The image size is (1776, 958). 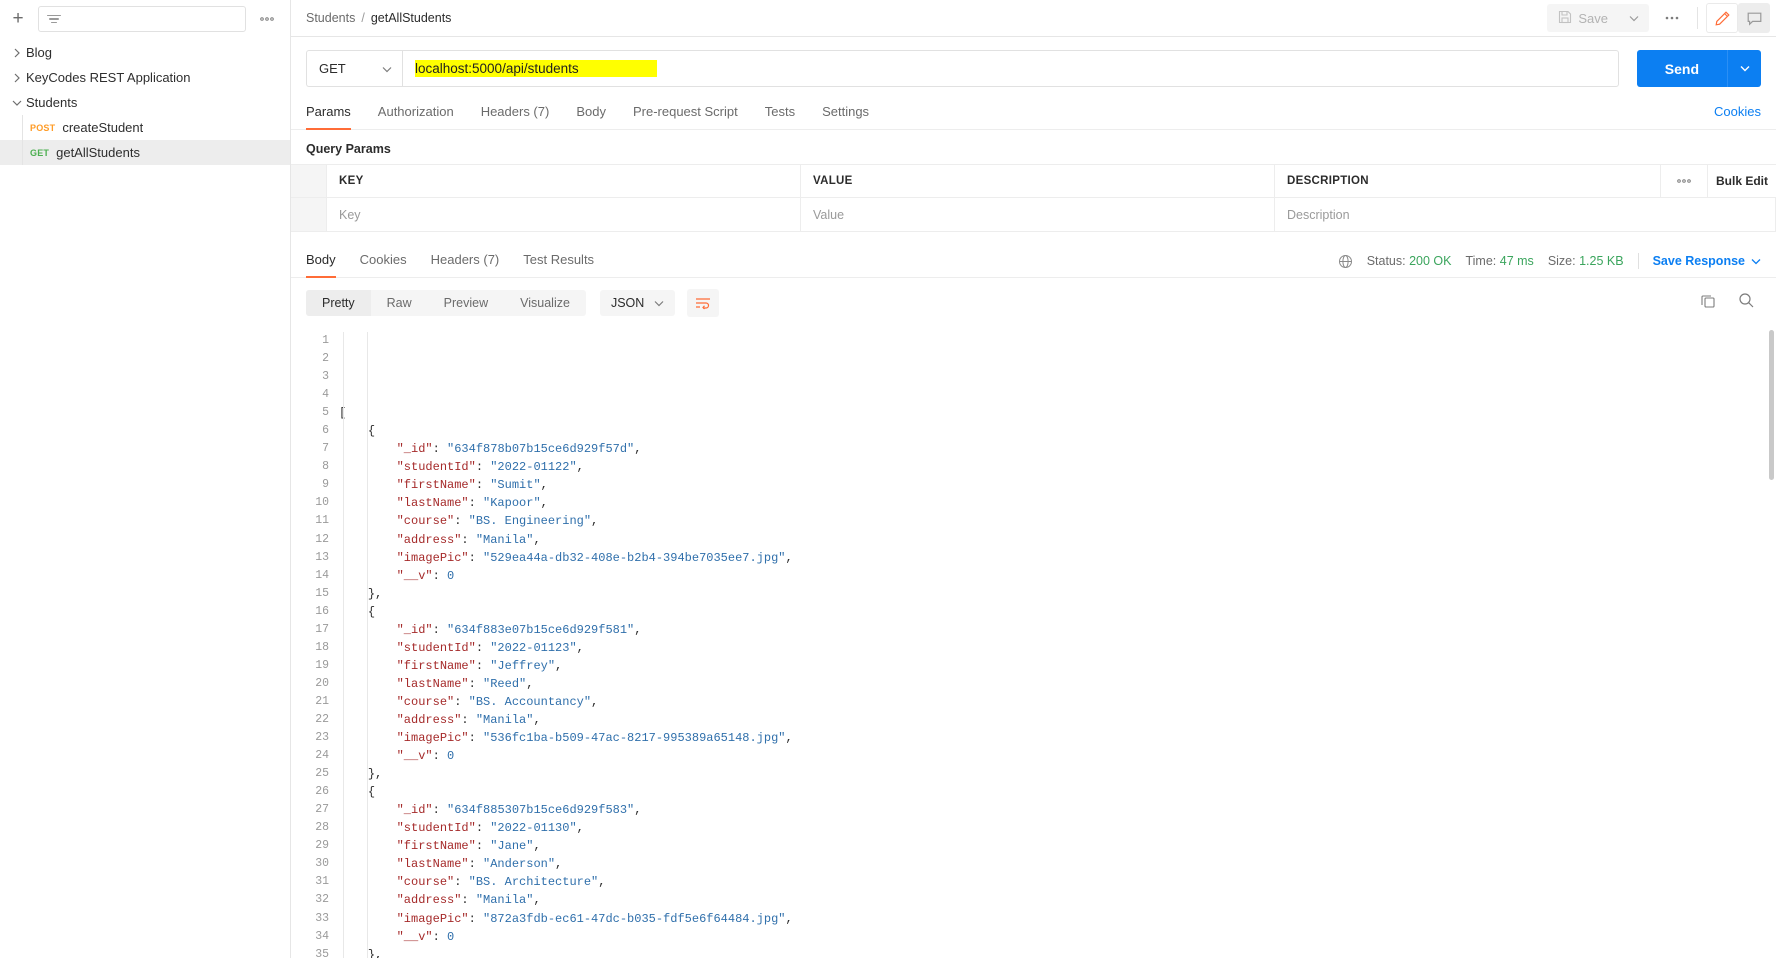 I want to click on request-more-icon, so click(x=1672, y=18).